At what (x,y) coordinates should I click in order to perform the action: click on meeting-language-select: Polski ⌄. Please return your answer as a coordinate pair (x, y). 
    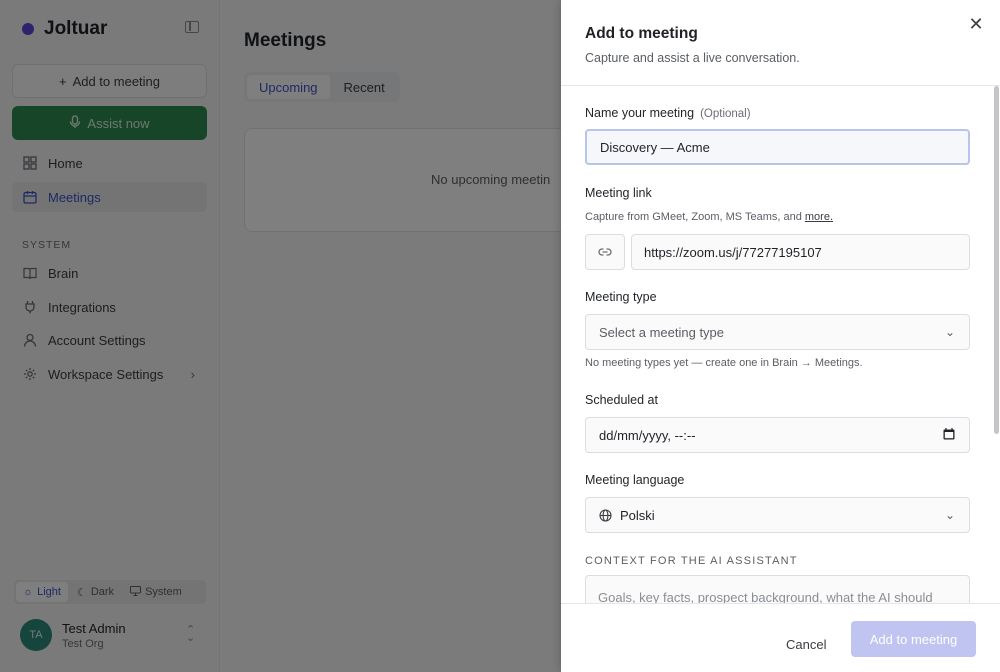
    Looking at the image, I should click on (777, 515).